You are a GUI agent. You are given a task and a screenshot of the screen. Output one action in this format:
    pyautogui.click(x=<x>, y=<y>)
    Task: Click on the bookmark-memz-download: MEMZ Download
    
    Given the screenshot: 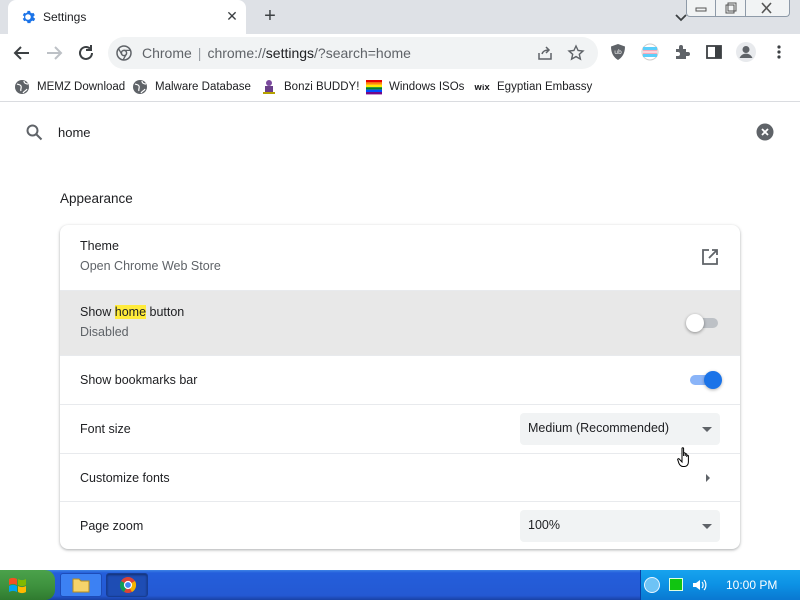 What is the action you would take?
    pyautogui.click(x=69, y=87)
    